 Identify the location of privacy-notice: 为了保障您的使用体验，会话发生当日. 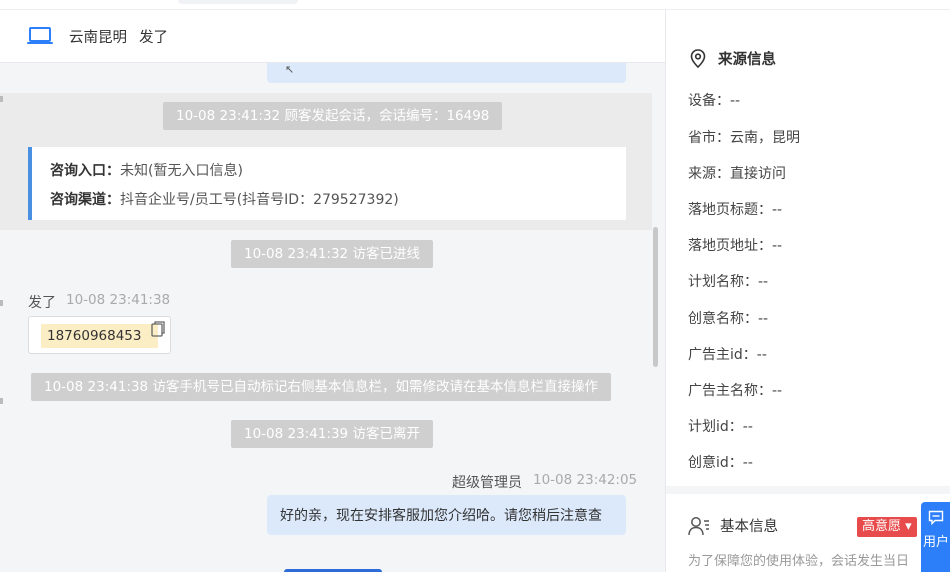
(799, 561).